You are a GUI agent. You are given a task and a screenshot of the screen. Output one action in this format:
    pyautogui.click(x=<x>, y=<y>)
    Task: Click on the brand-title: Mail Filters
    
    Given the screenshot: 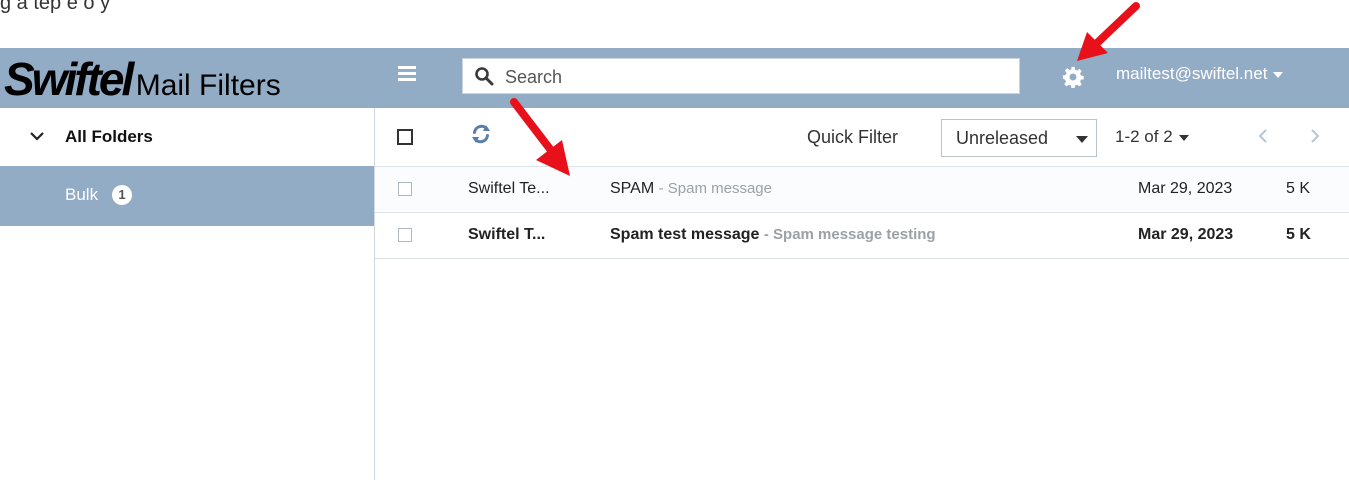 What is the action you would take?
    pyautogui.click(x=208, y=85)
    